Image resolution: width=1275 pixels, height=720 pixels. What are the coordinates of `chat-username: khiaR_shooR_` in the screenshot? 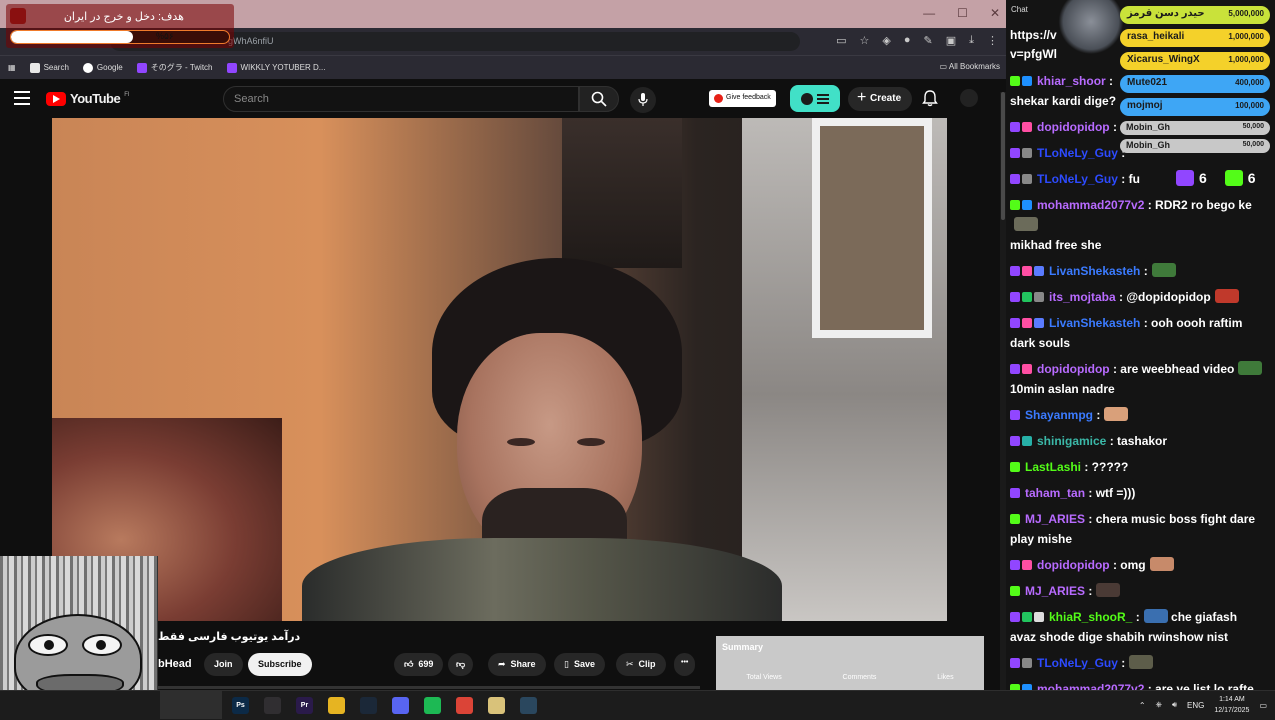 It's located at (1090, 617).